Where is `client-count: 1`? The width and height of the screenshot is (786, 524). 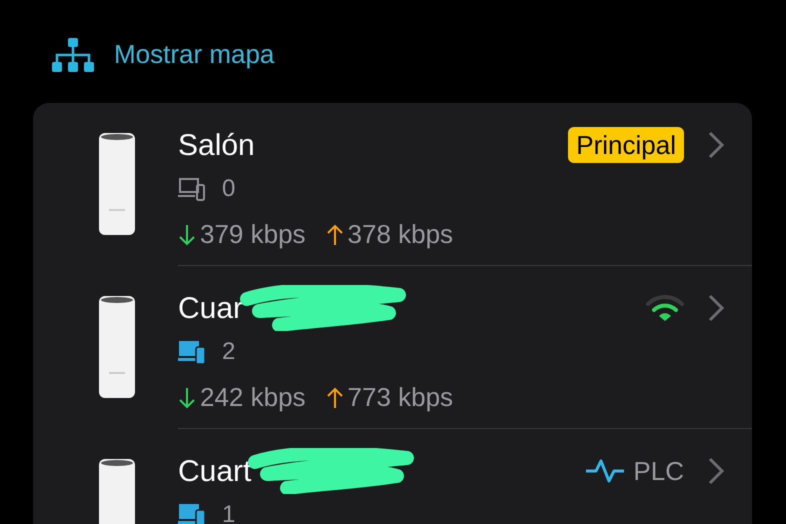 client-count: 1 is located at coordinates (229, 512).